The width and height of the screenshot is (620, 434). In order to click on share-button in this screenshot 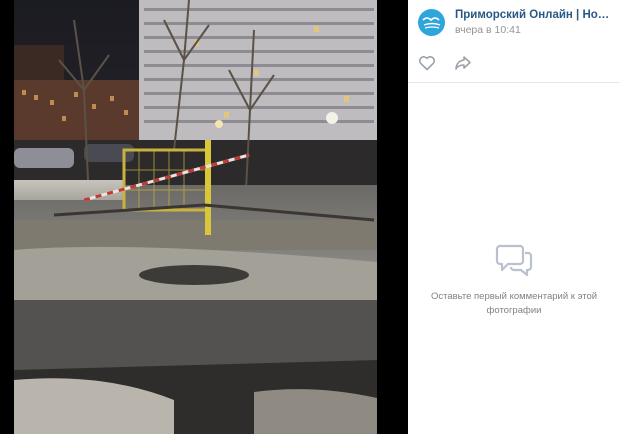, I will do `click(463, 63)`.